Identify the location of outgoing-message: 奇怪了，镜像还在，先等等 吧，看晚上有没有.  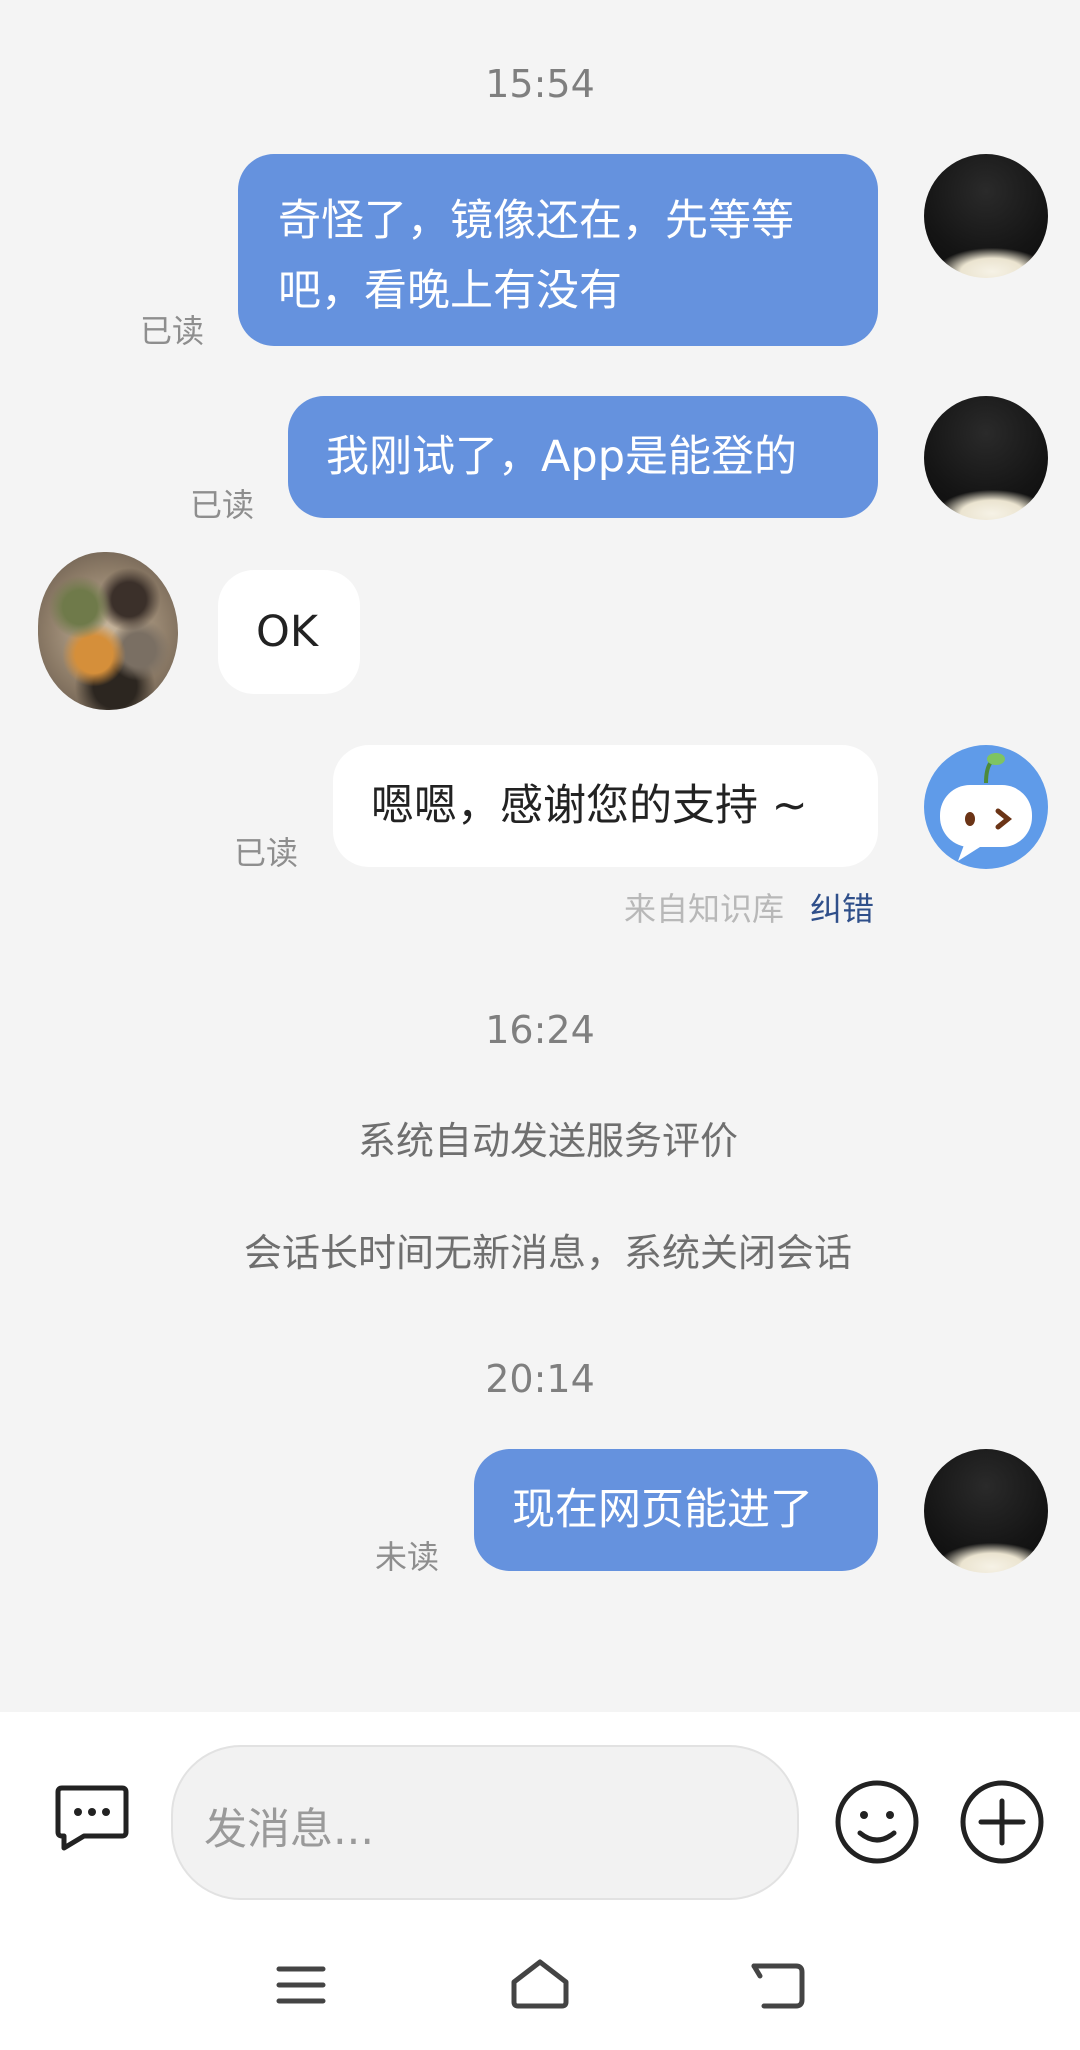
(558, 250).